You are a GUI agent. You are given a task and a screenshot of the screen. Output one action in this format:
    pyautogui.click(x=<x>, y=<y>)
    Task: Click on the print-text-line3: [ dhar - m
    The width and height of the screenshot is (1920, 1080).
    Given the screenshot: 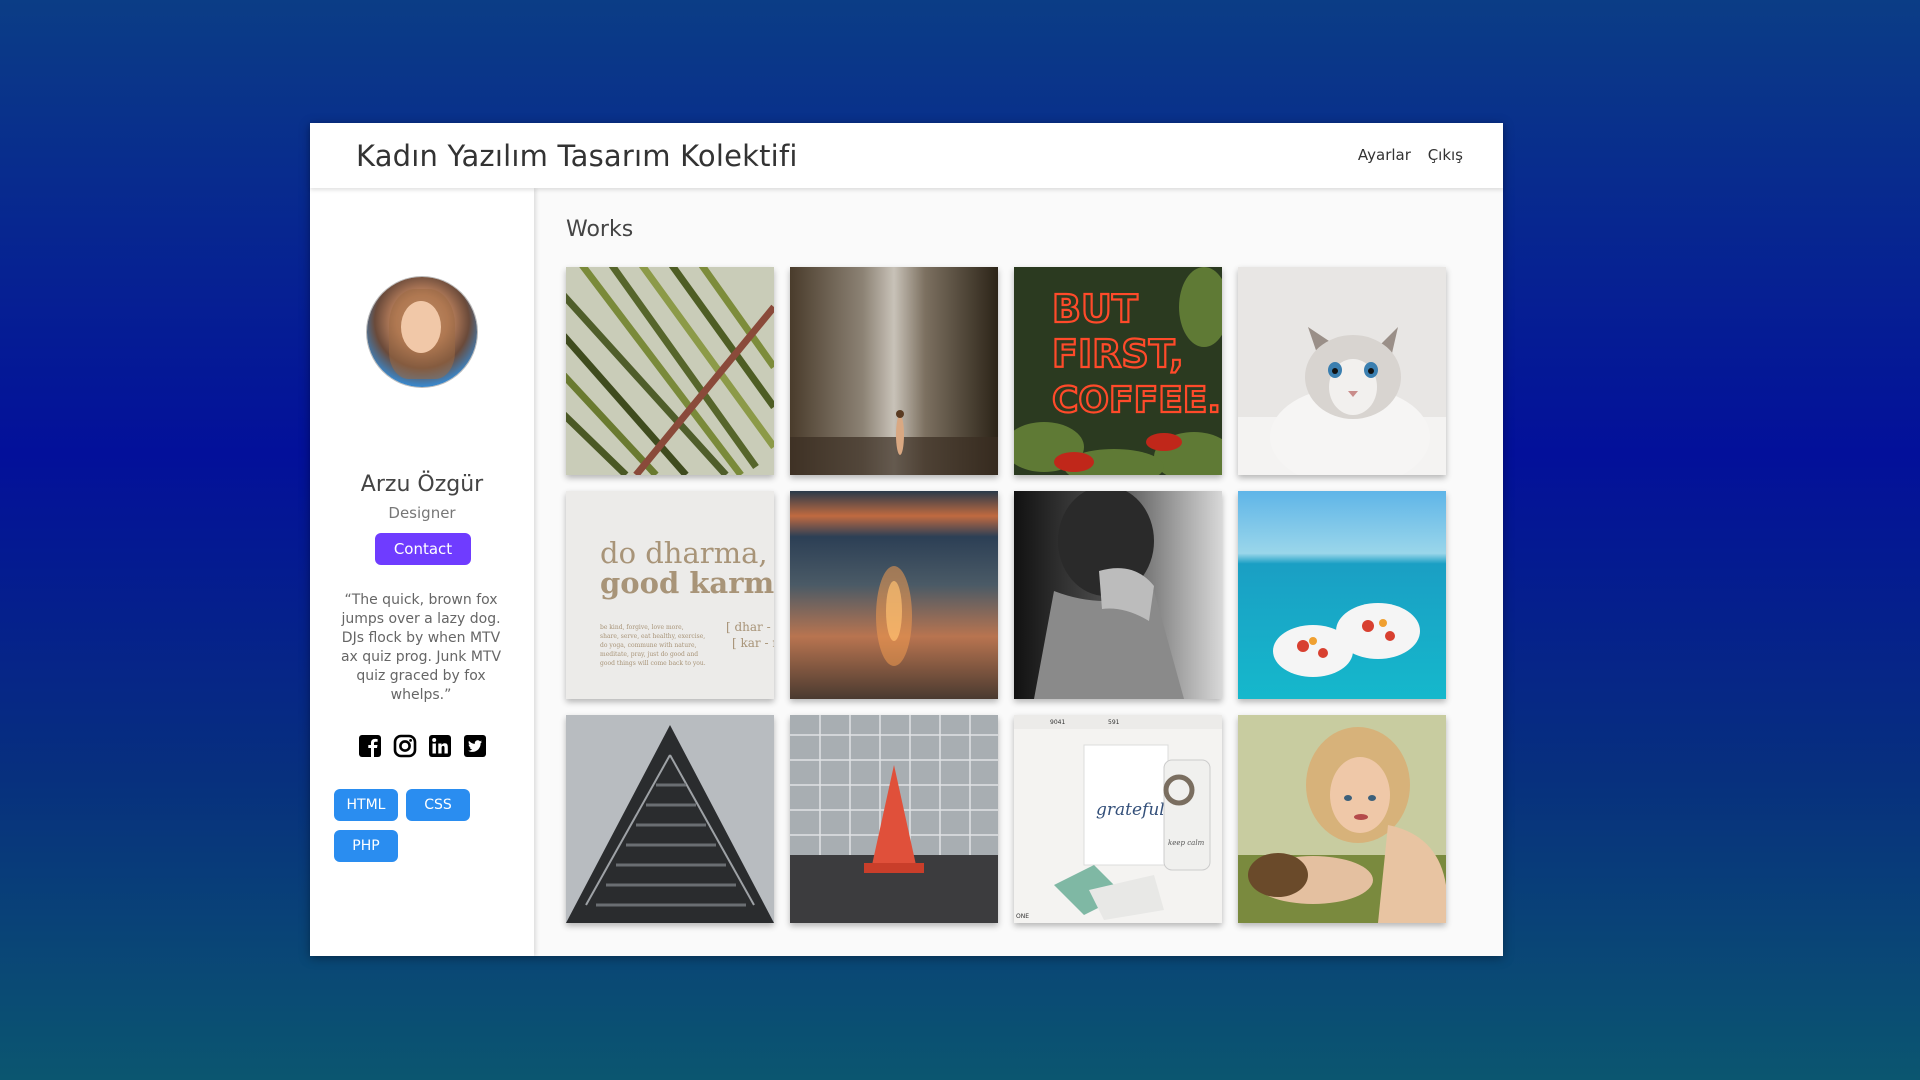 What is the action you would take?
    pyautogui.click(x=750, y=627)
    